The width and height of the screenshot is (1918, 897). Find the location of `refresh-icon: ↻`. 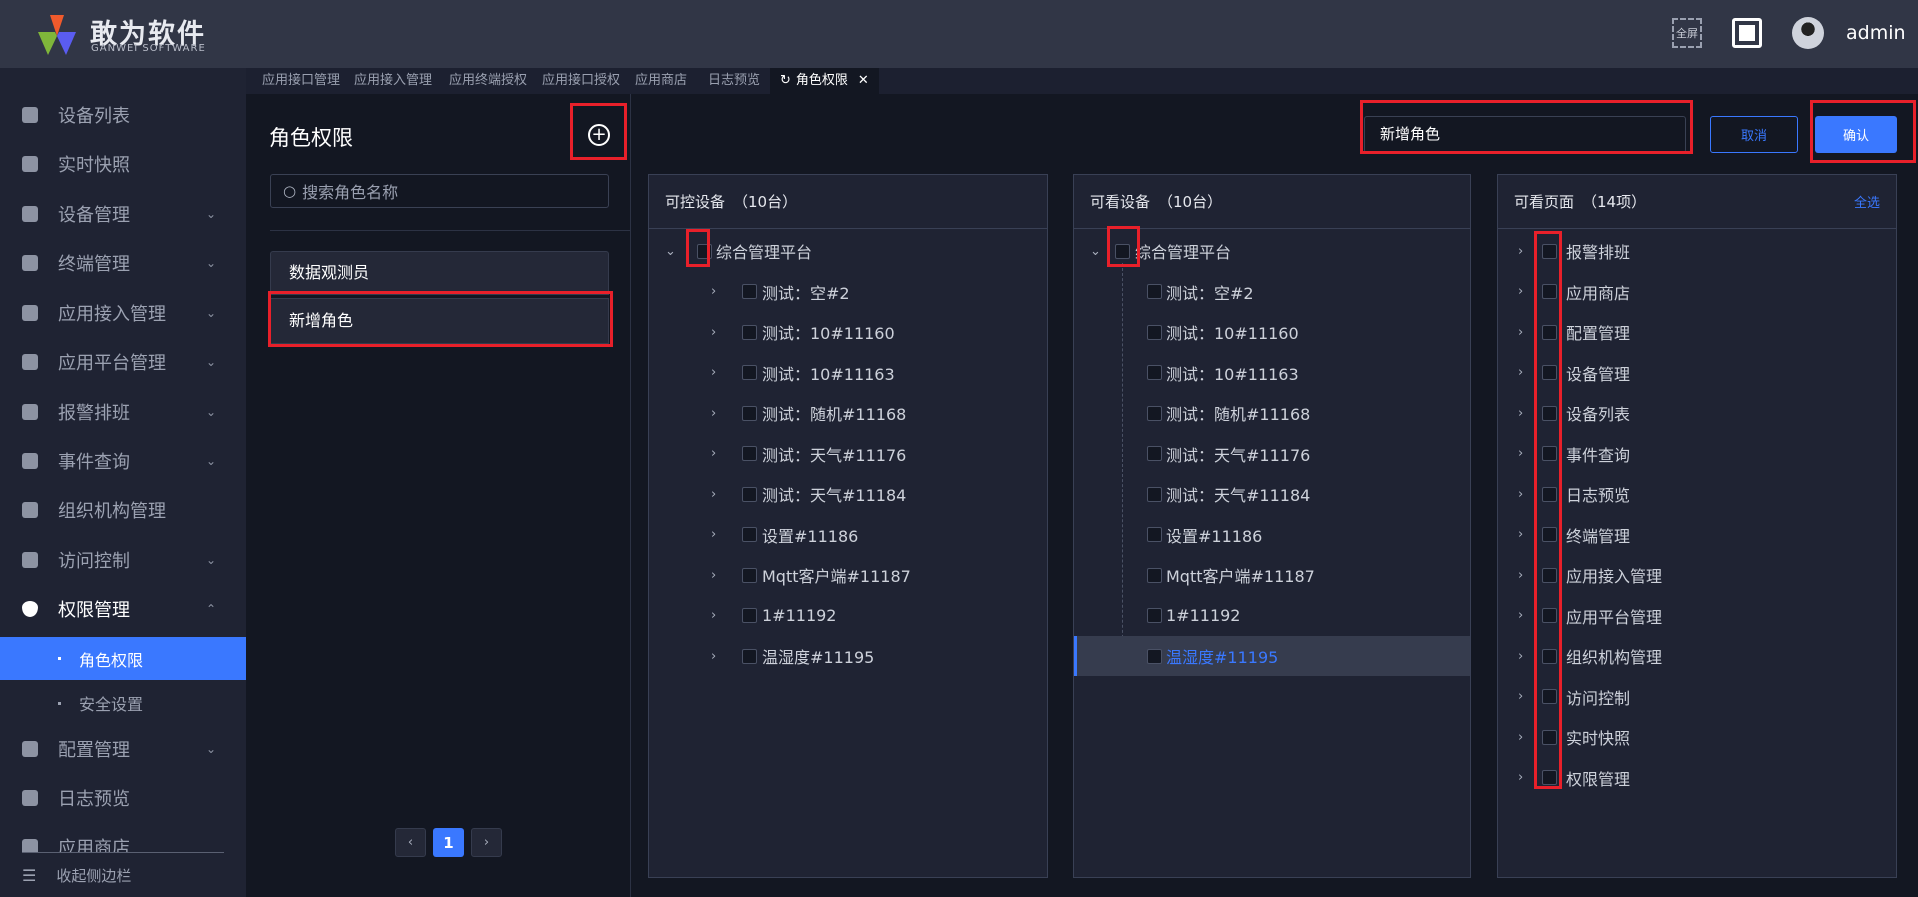

refresh-icon: ↻ is located at coordinates (785, 80).